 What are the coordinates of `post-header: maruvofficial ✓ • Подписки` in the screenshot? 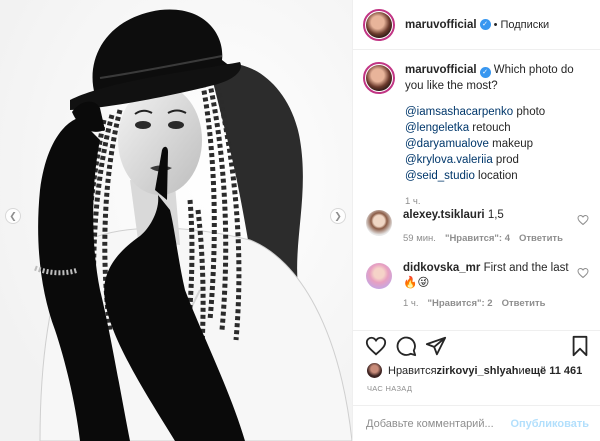 It's located at (476, 25).